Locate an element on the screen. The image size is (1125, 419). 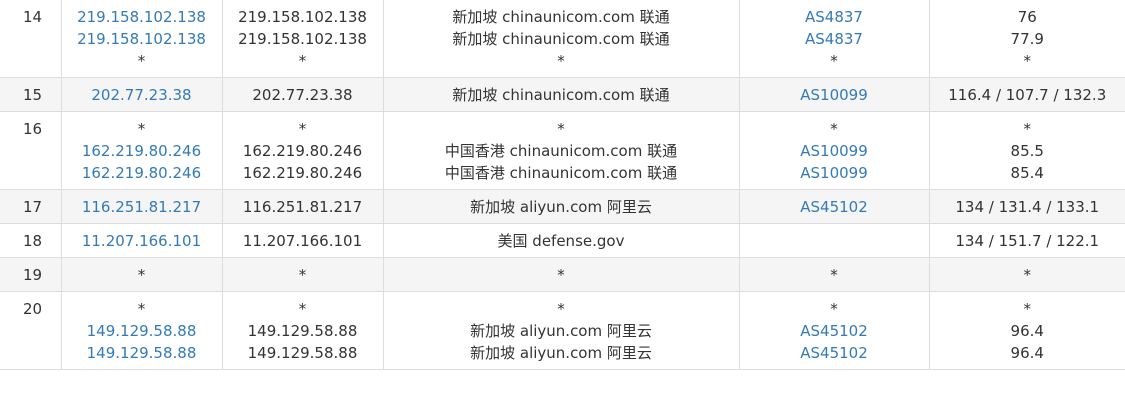
hop-number: 15 is located at coordinates (31, 94).